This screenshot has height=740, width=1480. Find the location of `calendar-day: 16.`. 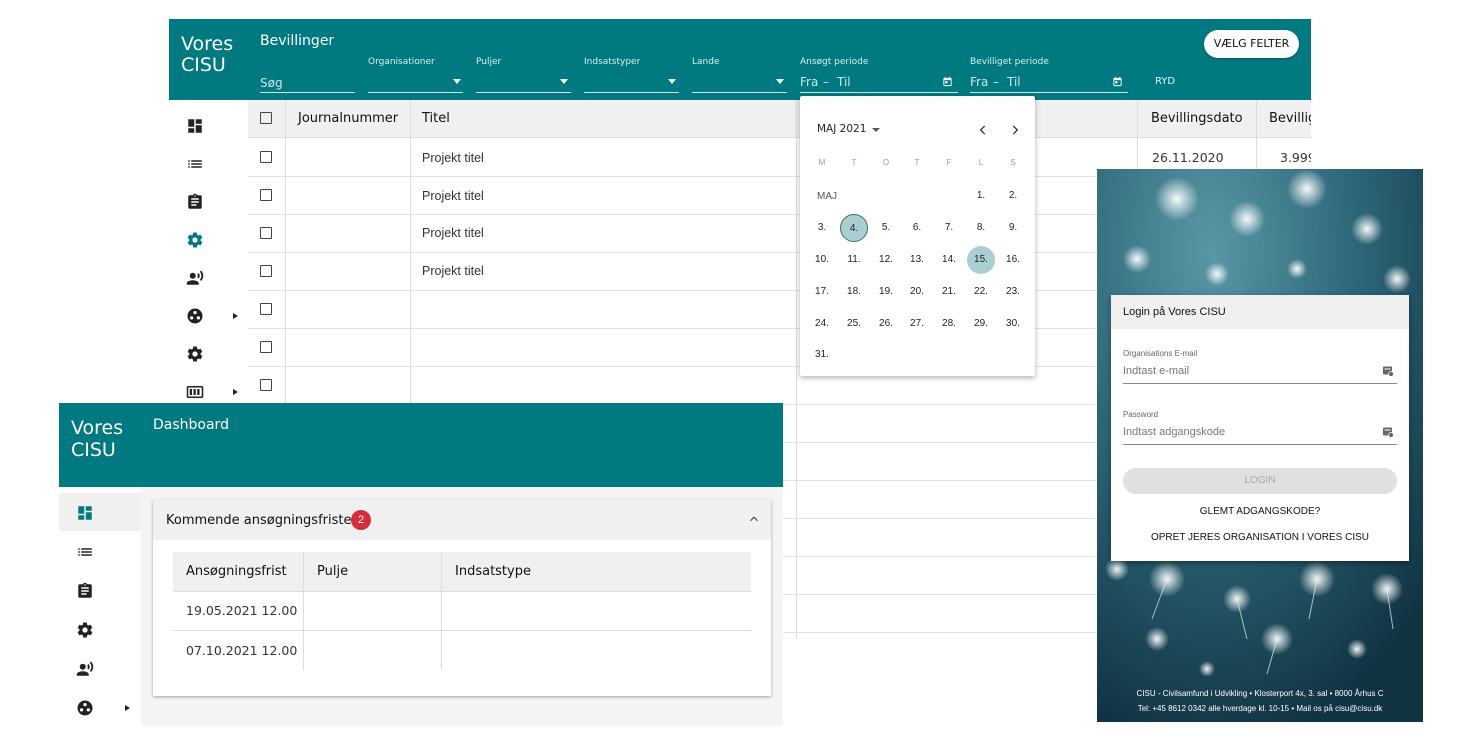

calendar-day: 16. is located at coordinates (1013, 260).